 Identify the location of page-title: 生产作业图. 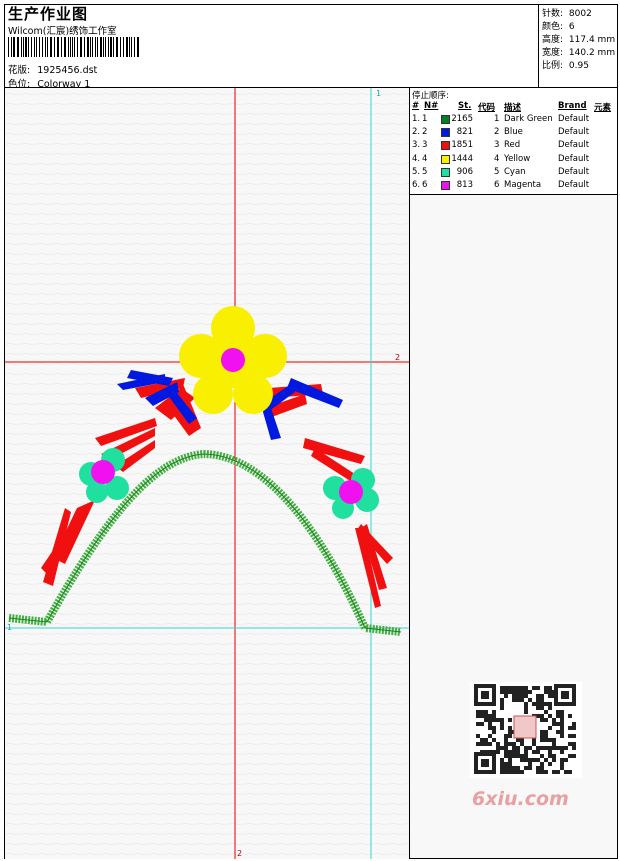
(48, 14).